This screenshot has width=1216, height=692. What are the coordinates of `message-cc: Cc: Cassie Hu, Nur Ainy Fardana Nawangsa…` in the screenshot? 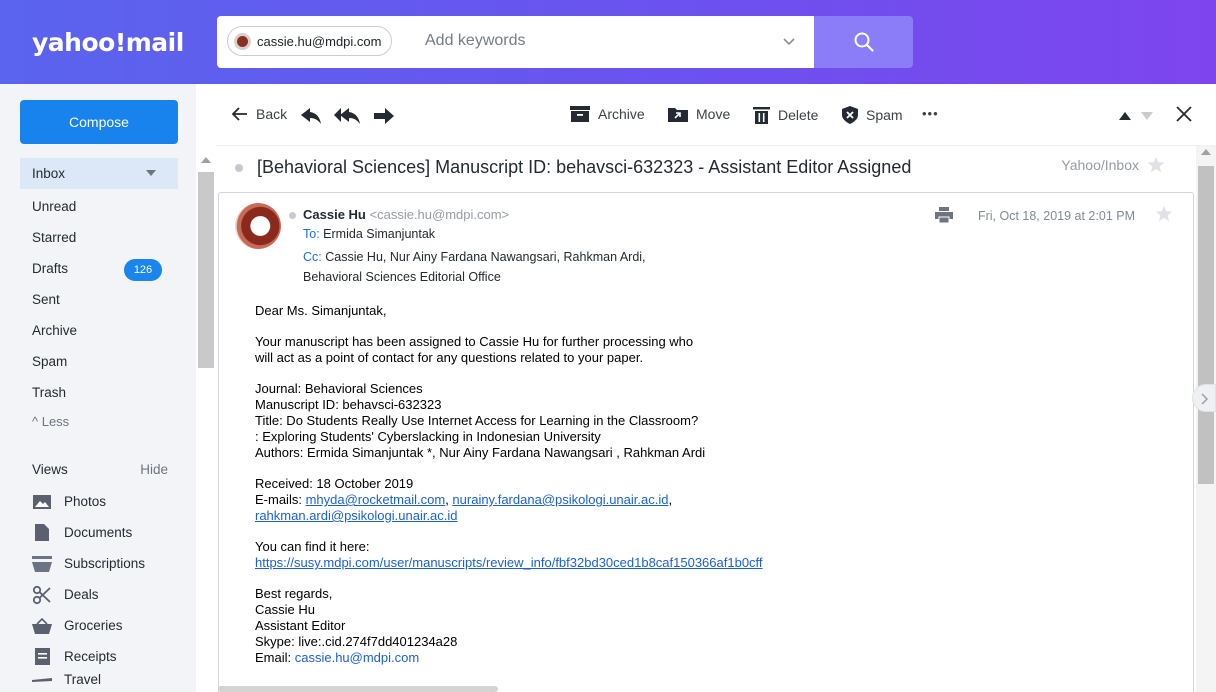 It's located at (563, 267).